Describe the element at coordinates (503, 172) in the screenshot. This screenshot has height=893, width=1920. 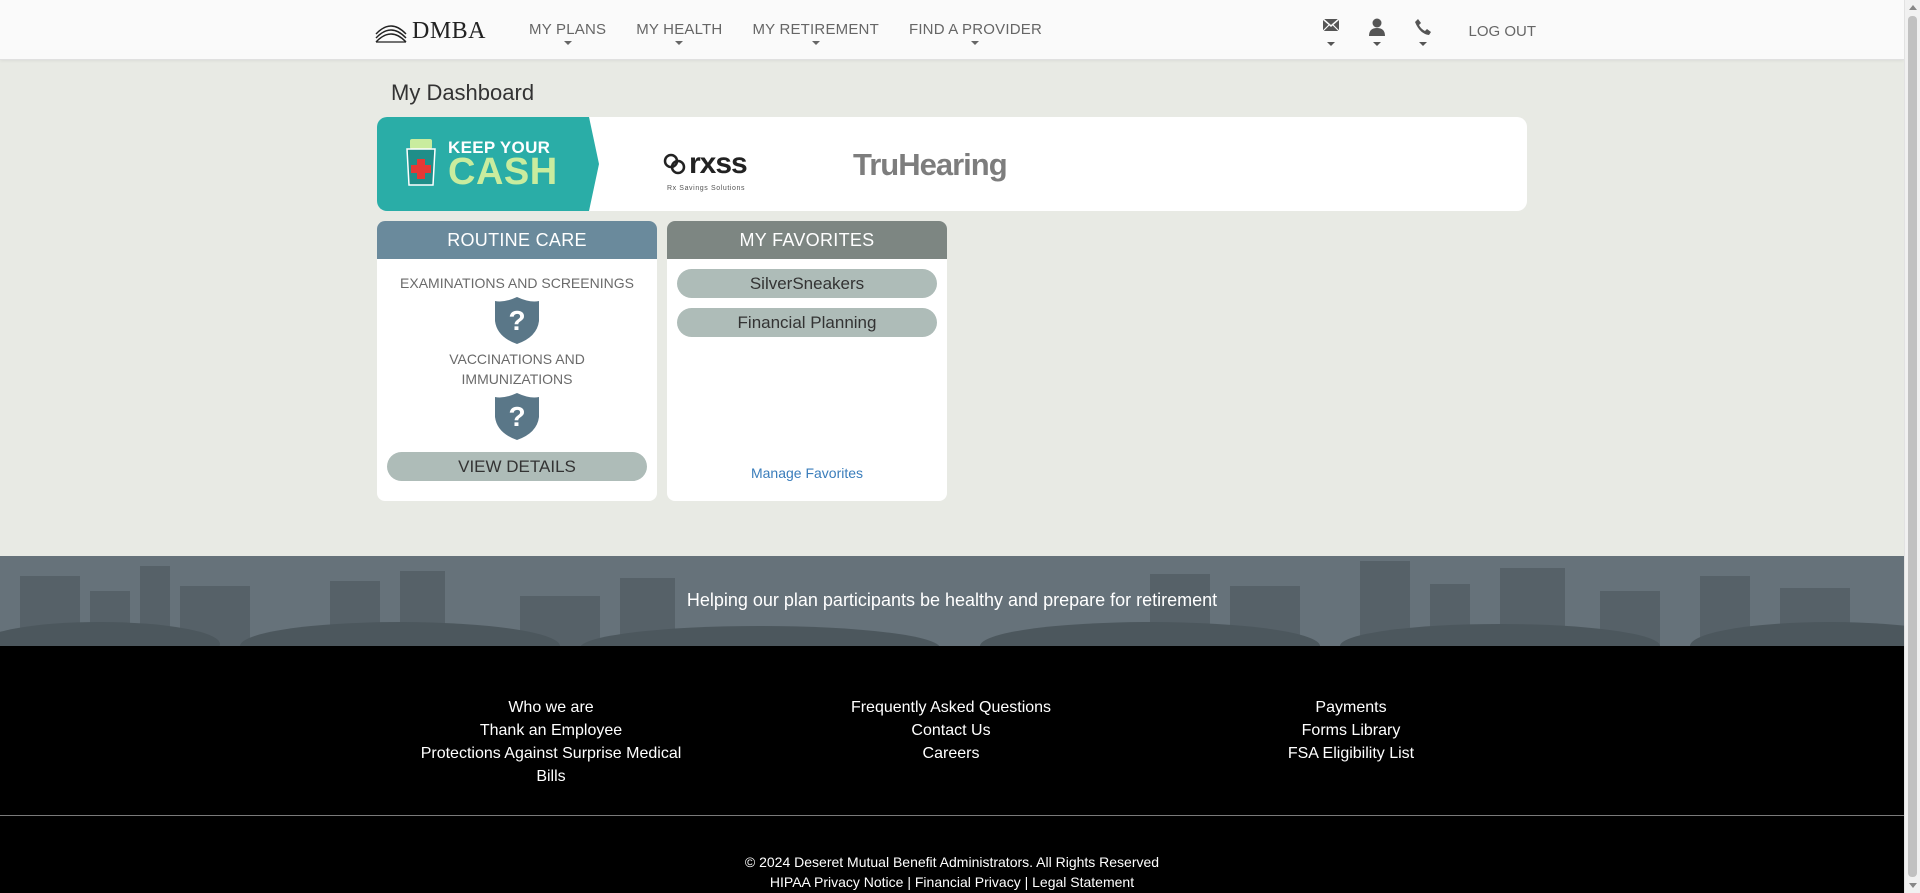
I see `kyc-line2: CASH` at that location.